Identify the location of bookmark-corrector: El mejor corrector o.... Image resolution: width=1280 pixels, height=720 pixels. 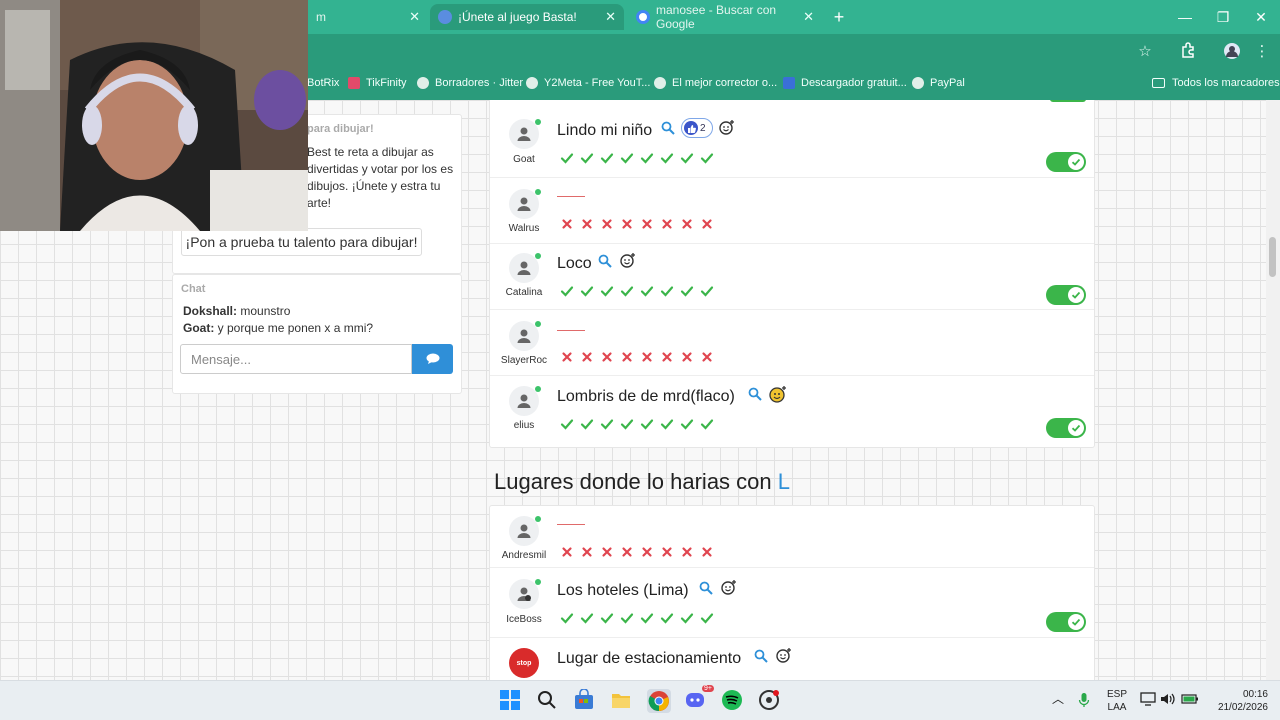
(715, 83).